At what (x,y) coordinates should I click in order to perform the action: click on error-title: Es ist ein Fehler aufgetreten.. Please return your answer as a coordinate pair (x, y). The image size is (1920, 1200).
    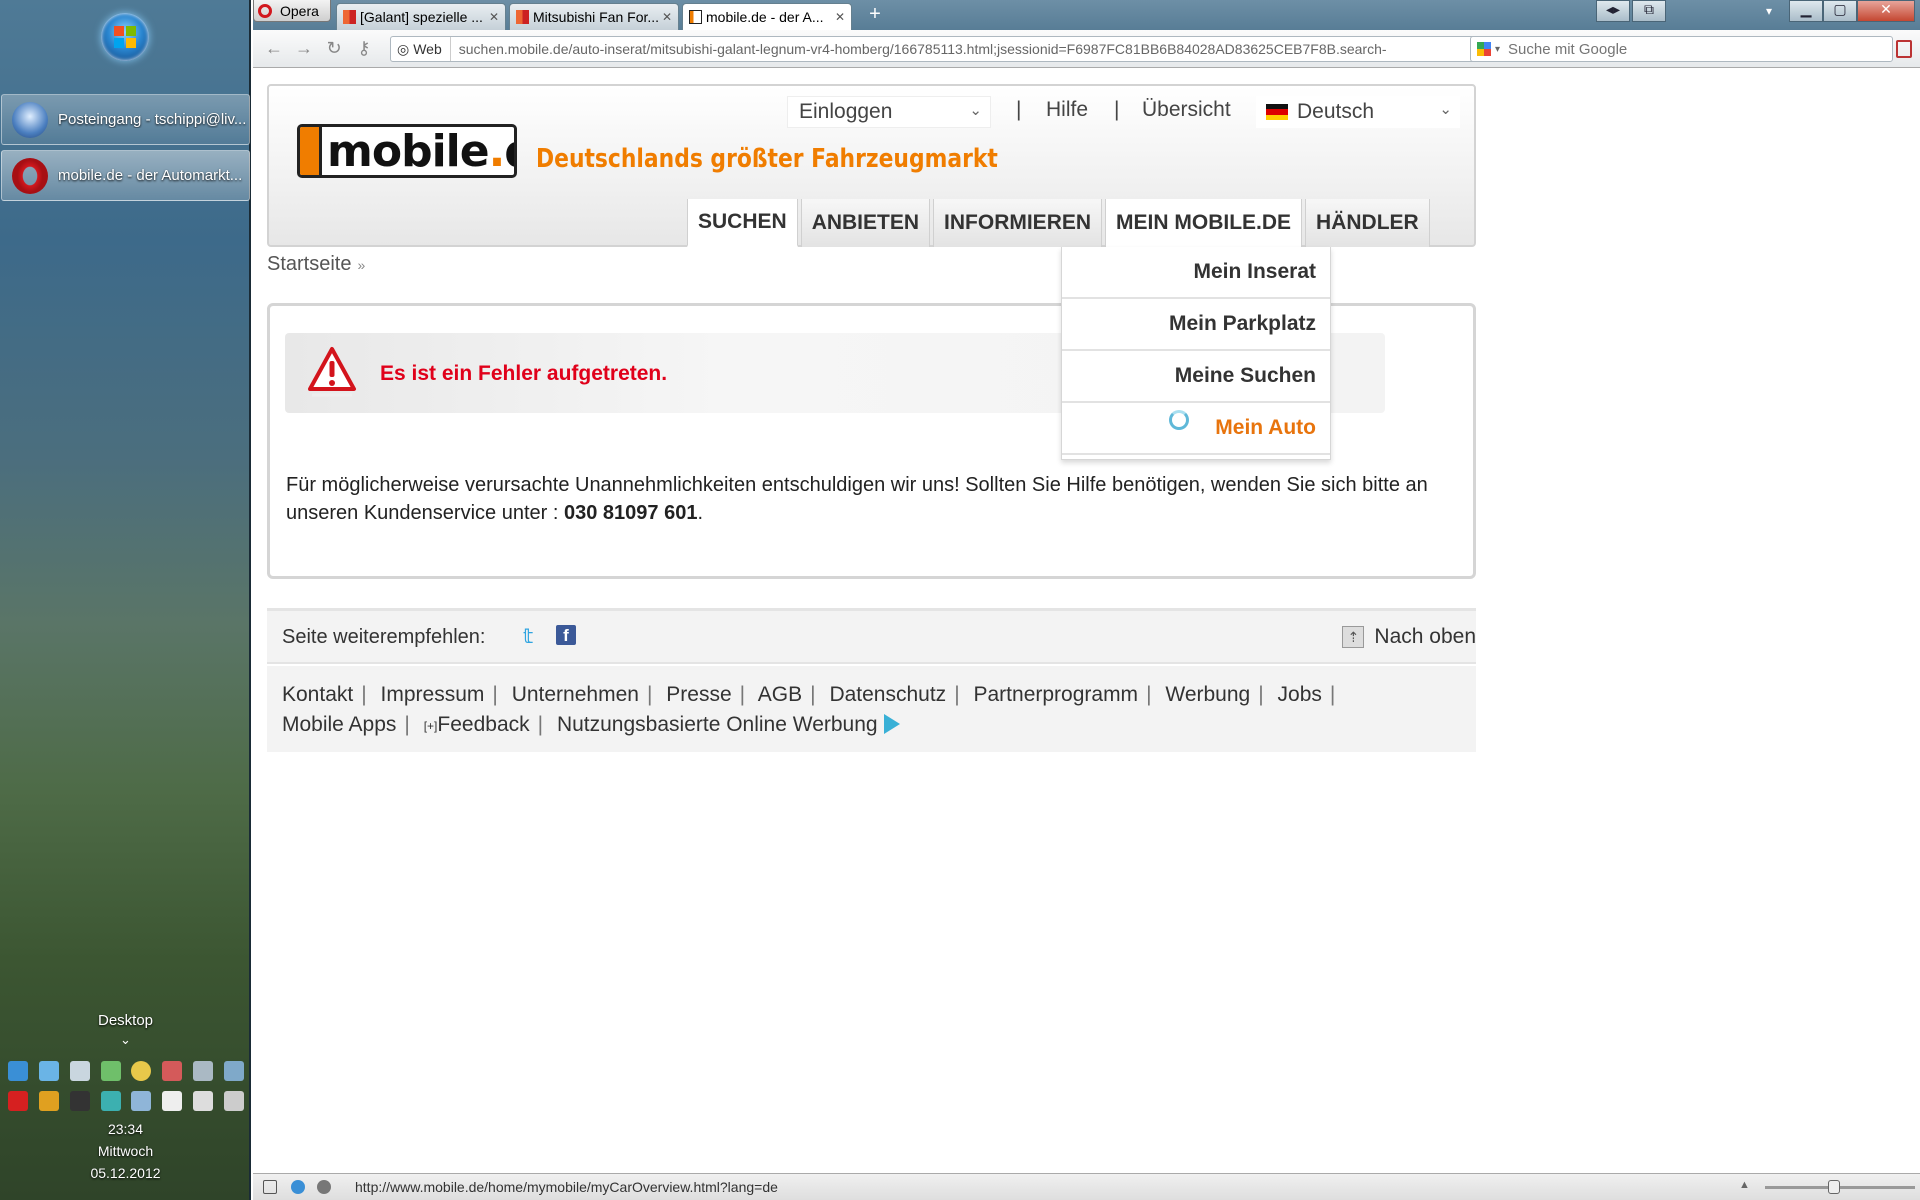
    Looking at the image, I should click on (524, 373).